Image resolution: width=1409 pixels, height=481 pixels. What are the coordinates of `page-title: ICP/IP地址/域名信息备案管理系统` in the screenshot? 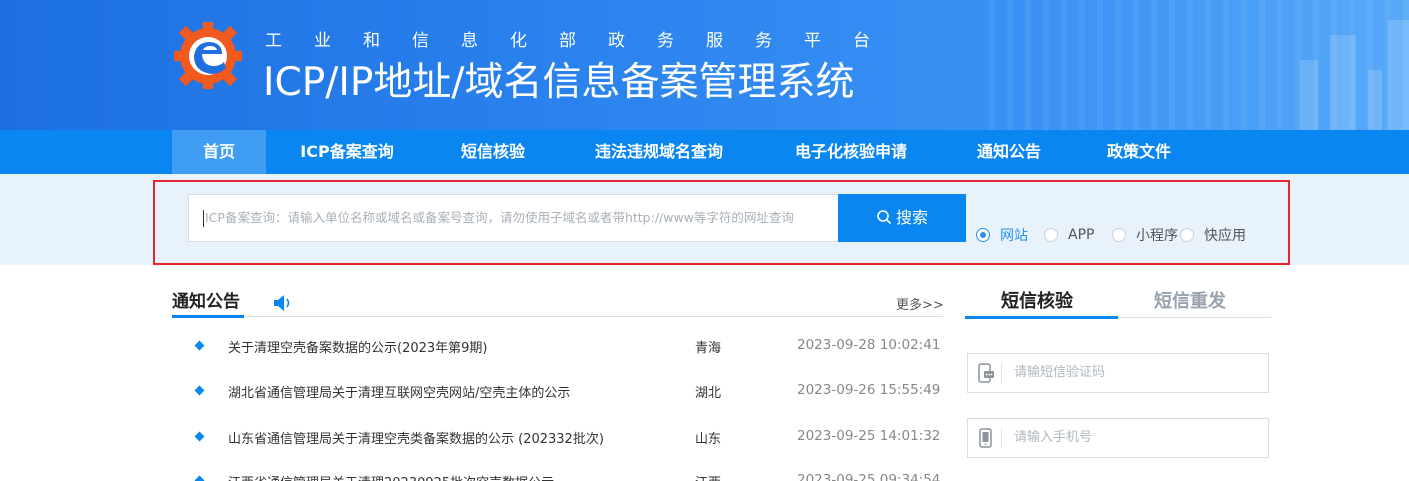 It's located at (559, 82).